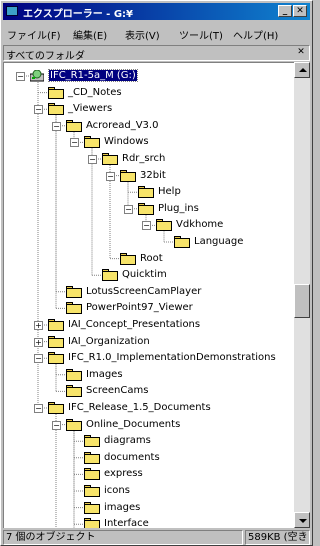  What do you see at coordinates (149, 109) in the screenshot?
I see `tree-node: − _Viewers` at bounding box center [149, 109].